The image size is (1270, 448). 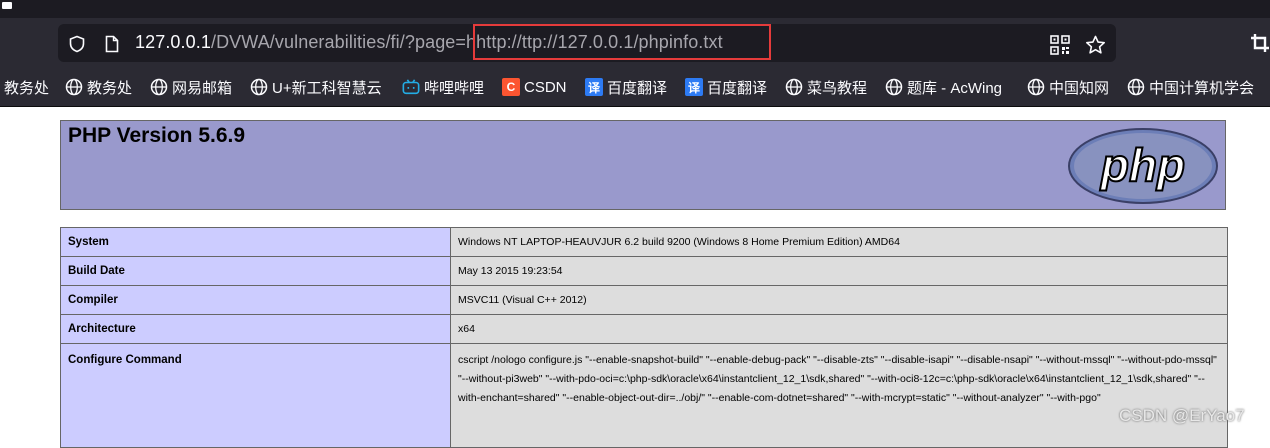 What do you see at coordinates (77, 44) in the screenshot?
I see `shield-icon` at bounding box center [77, 44].